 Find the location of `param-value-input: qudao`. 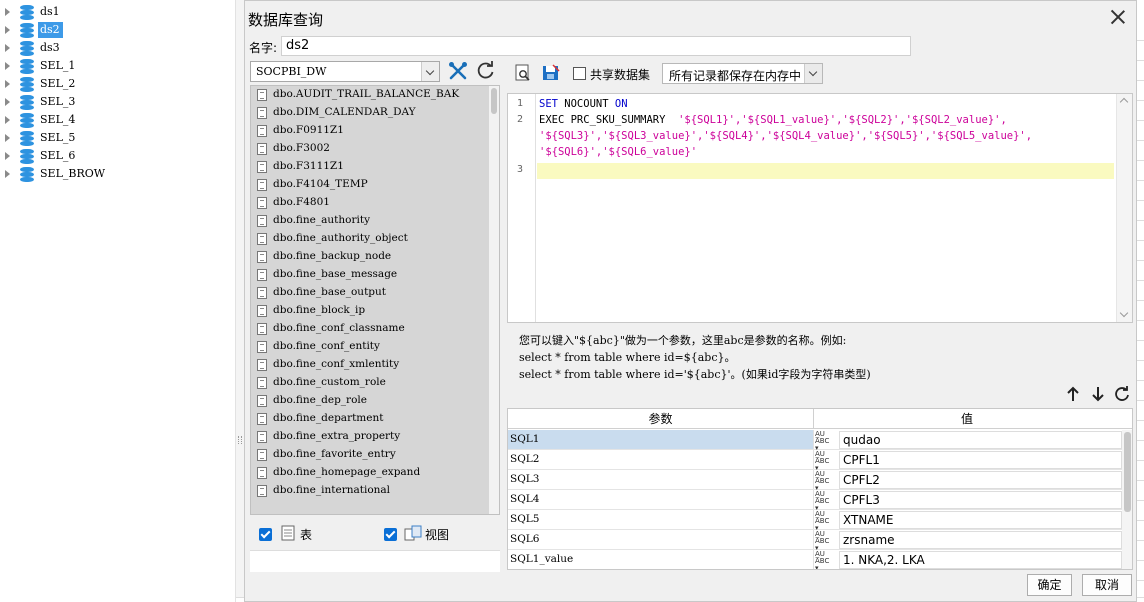

param-value-input: qudao is located at coordinates (980, 440).